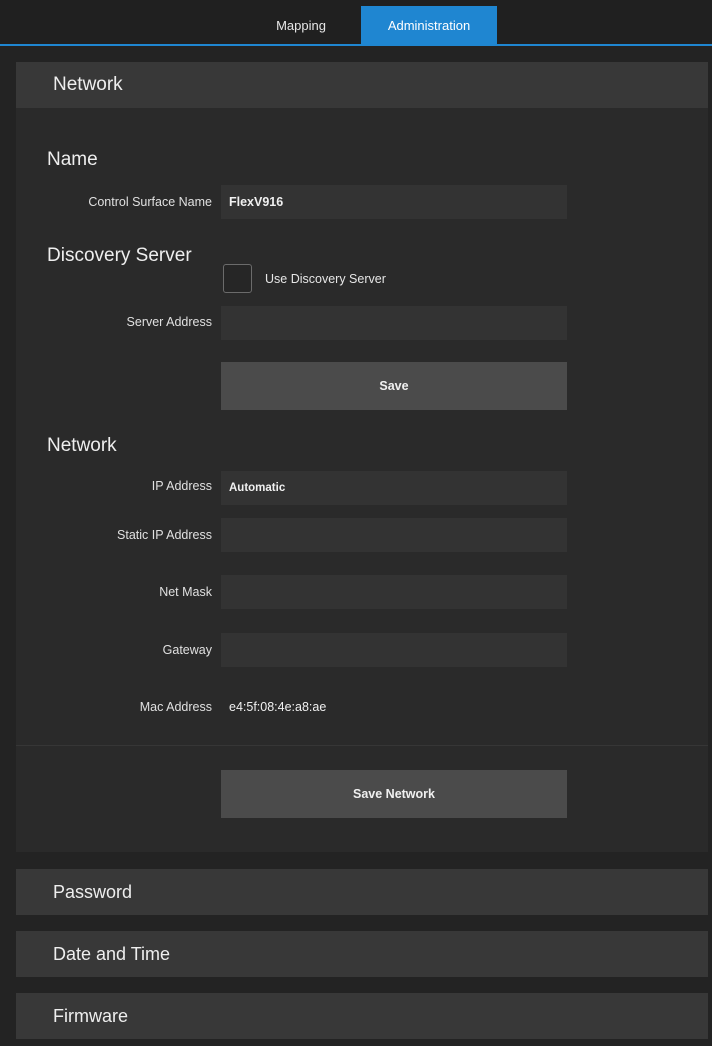 Image resolution: width=712 pixels, height=1046 pixels. Describe the element at coordinates (429, 25) in the screenshot. I see `tab-administration: Administration` at that location.